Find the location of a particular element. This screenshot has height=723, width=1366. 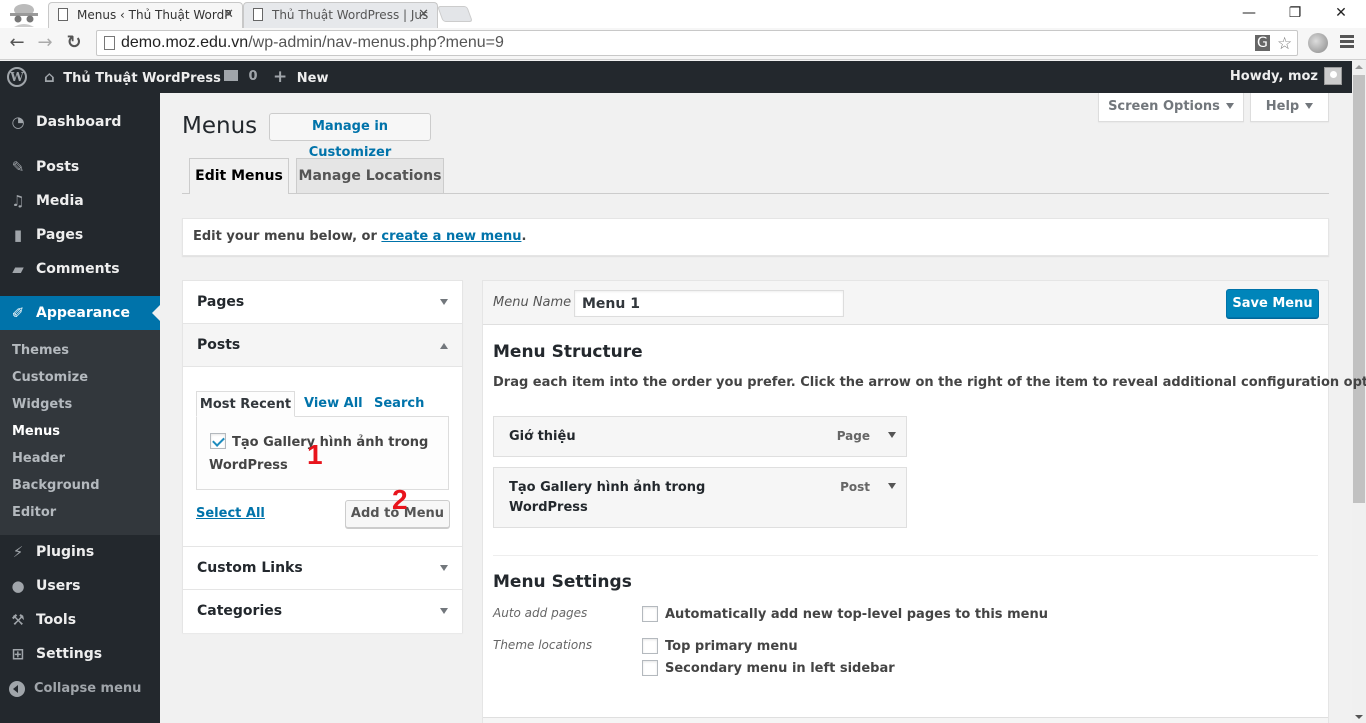

sidebar-item-comments: ▰ Comments is located at coordinates (80, 269).